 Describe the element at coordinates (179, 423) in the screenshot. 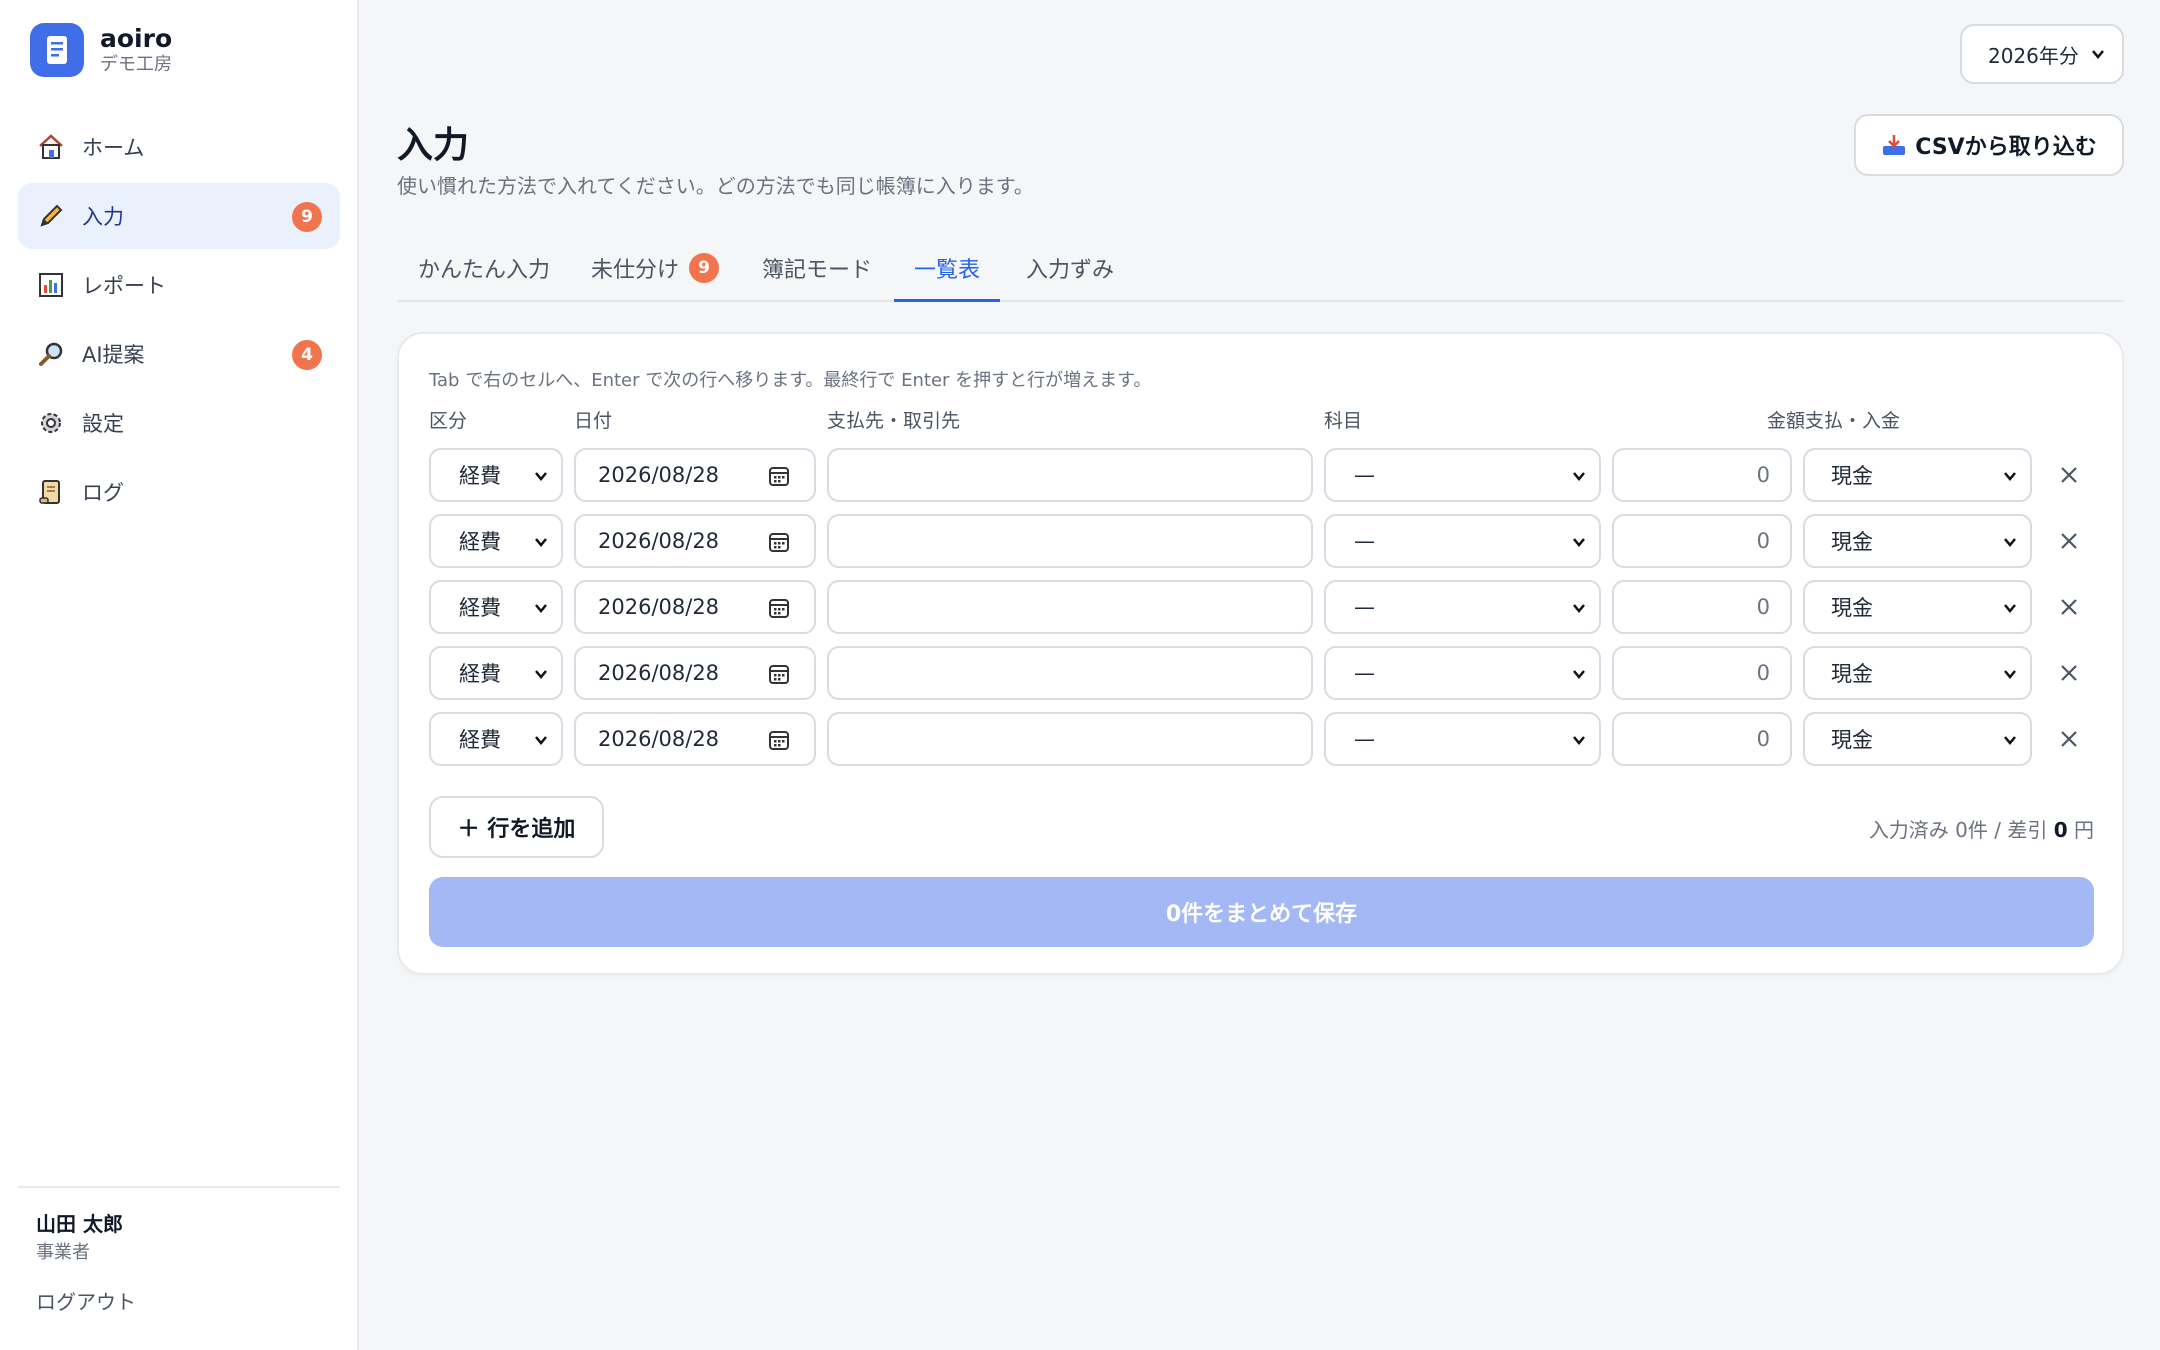

I see `sidebar-item-settings: 設定` at that location.